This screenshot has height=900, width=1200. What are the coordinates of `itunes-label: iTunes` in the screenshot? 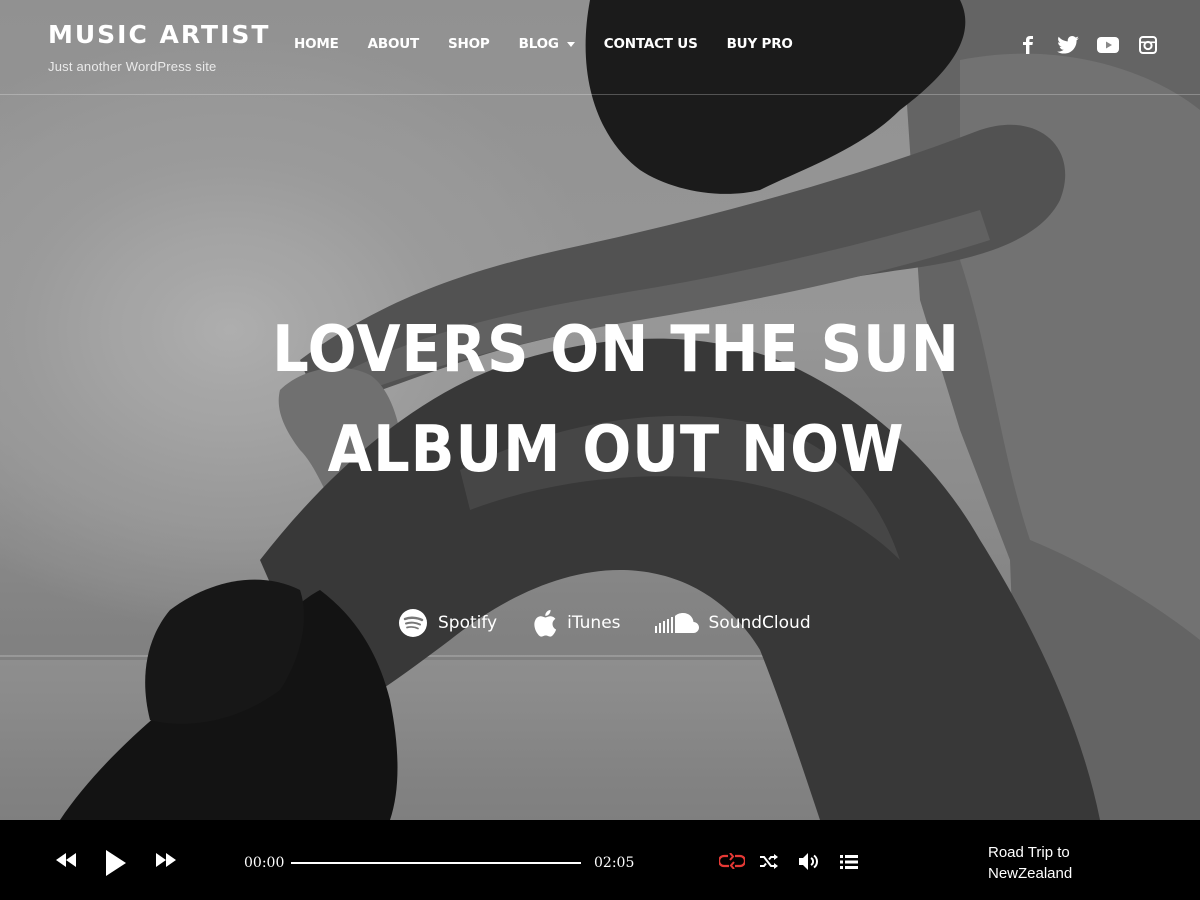 It's located at (594, 623).